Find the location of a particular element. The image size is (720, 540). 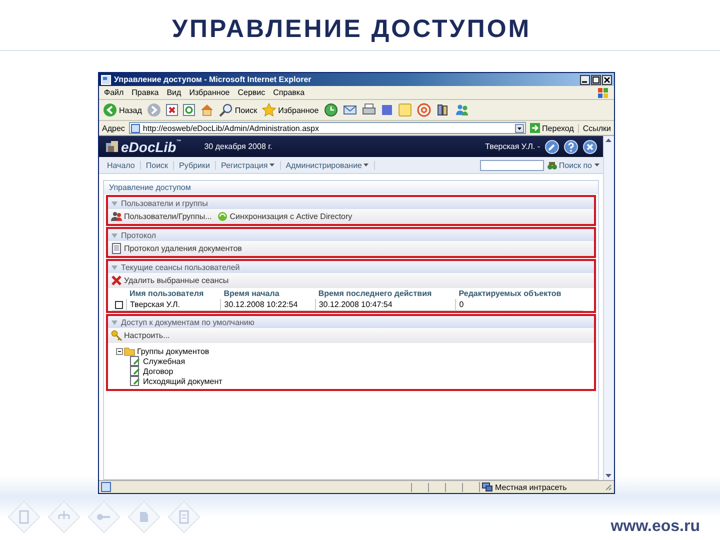

cross-icon is located at coordinates (116, 280).